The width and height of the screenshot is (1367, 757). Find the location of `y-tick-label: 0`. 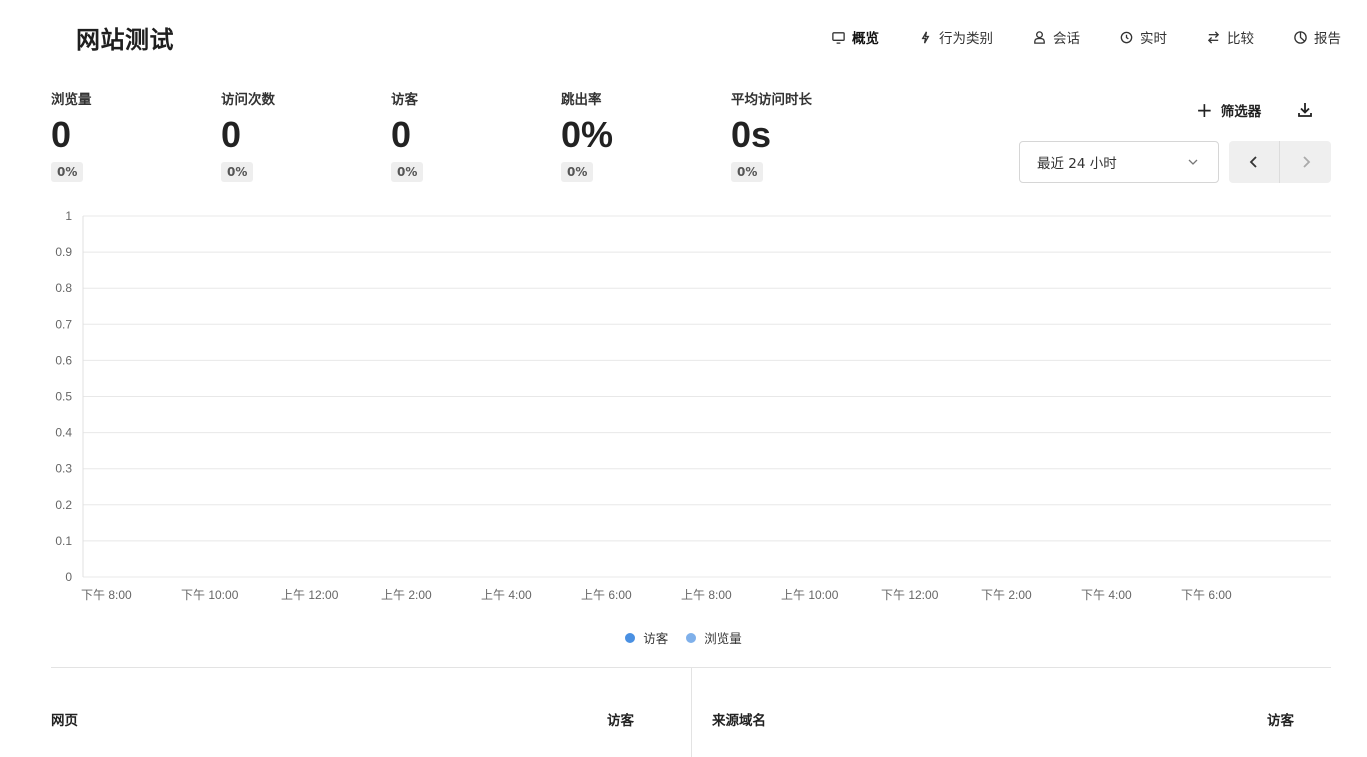

y-tick-label: 0 is located at coordinates (68, 577).